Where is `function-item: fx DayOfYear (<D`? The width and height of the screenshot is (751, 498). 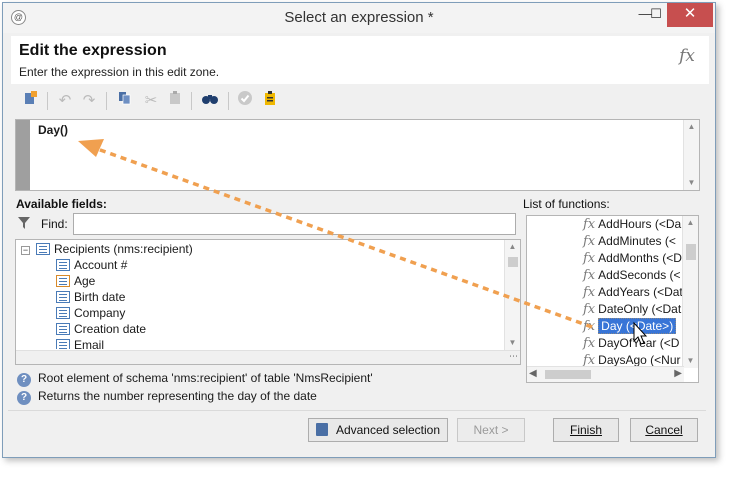 function-item: fx DayOfYear (<D is located at coordinates (631, 343).